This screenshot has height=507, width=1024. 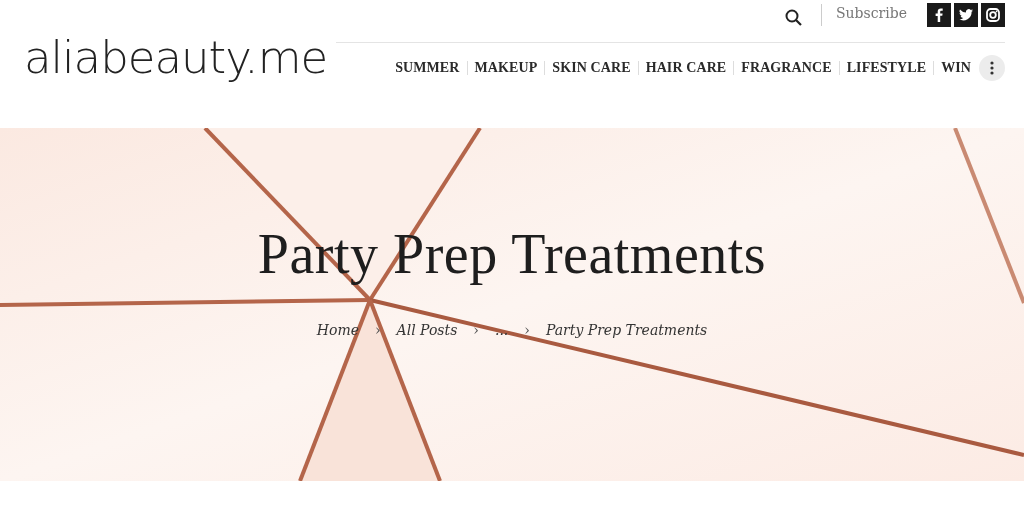 I want to click on breadcrumb-link: All Posts, so click(x=427, y=330).